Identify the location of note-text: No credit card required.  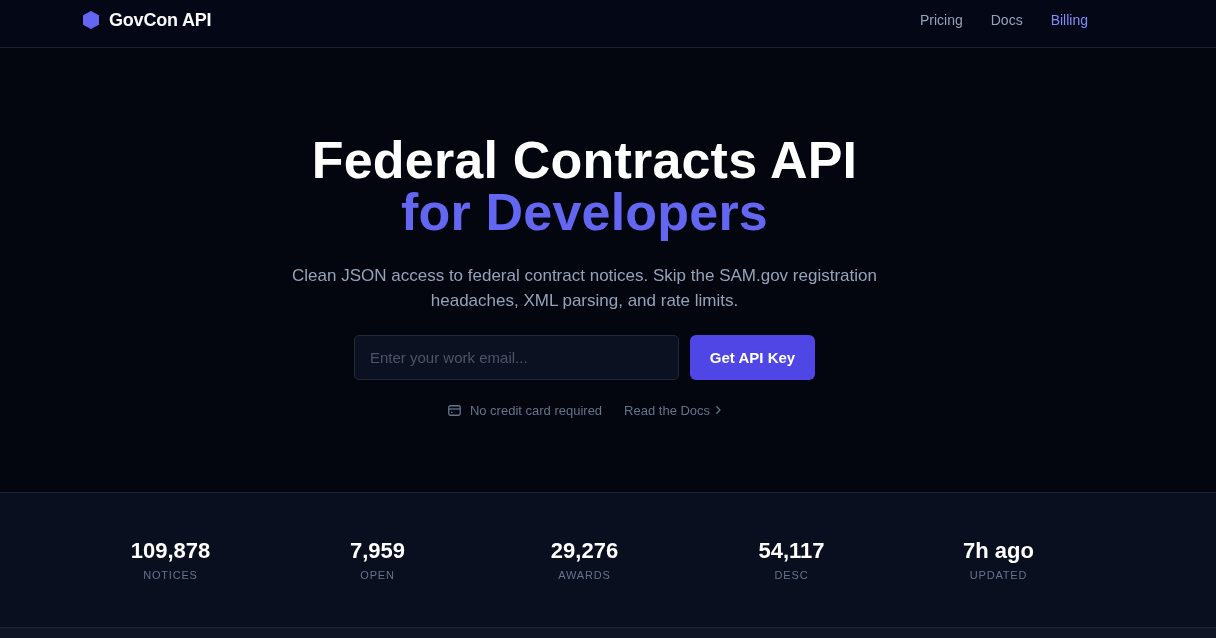
(536, 410).